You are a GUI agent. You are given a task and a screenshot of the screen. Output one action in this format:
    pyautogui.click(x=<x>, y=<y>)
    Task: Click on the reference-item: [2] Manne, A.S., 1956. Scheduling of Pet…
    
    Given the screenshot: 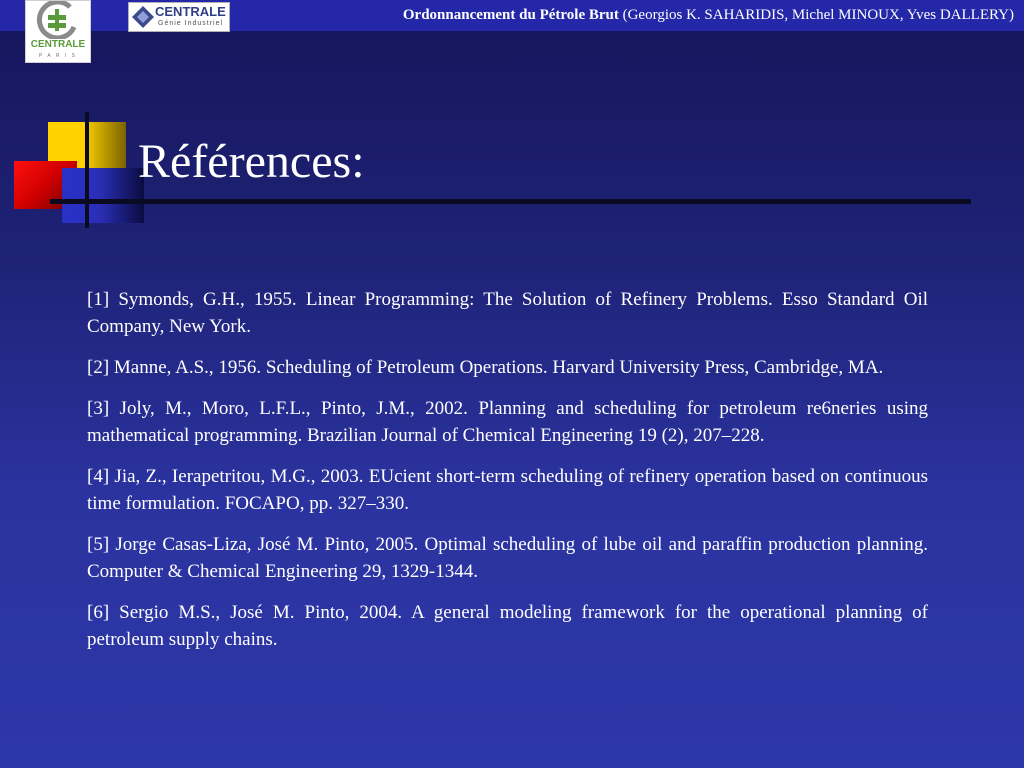 What is the action you would take?
    pyautogui.click(x=485, y=367)
    